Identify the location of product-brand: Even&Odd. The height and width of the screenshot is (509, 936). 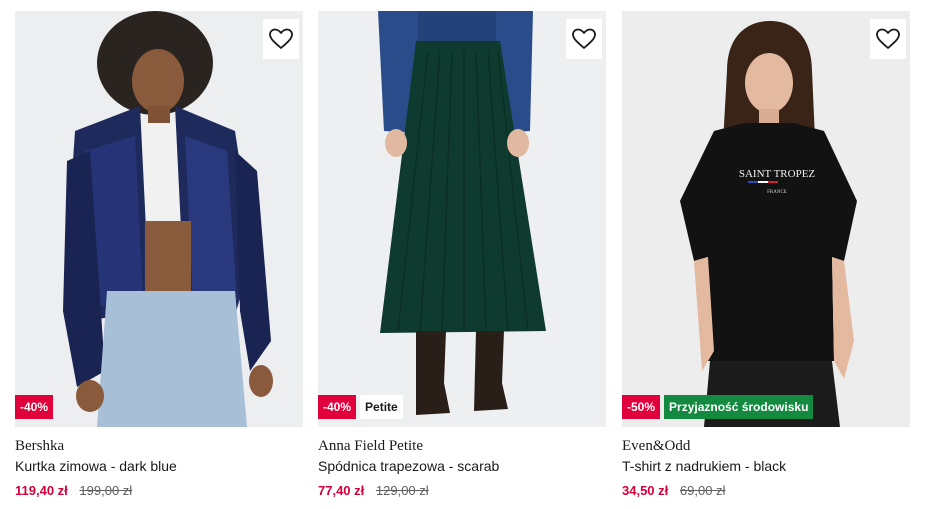
(656, 446).